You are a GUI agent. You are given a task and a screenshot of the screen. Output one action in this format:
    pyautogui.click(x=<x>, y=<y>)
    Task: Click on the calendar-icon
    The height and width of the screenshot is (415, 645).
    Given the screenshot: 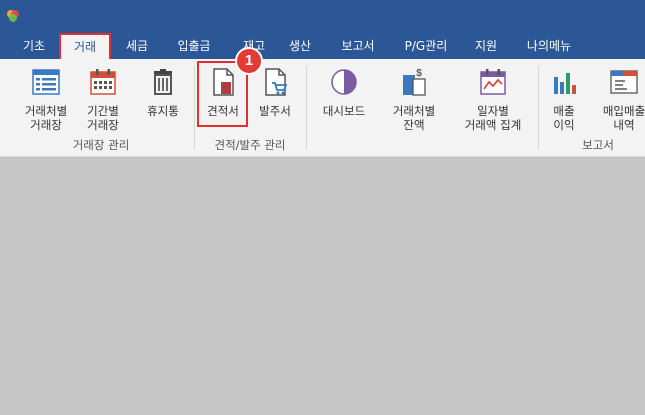 What is the action you would take?
    pyautogui.click(x=103, y=82)
    